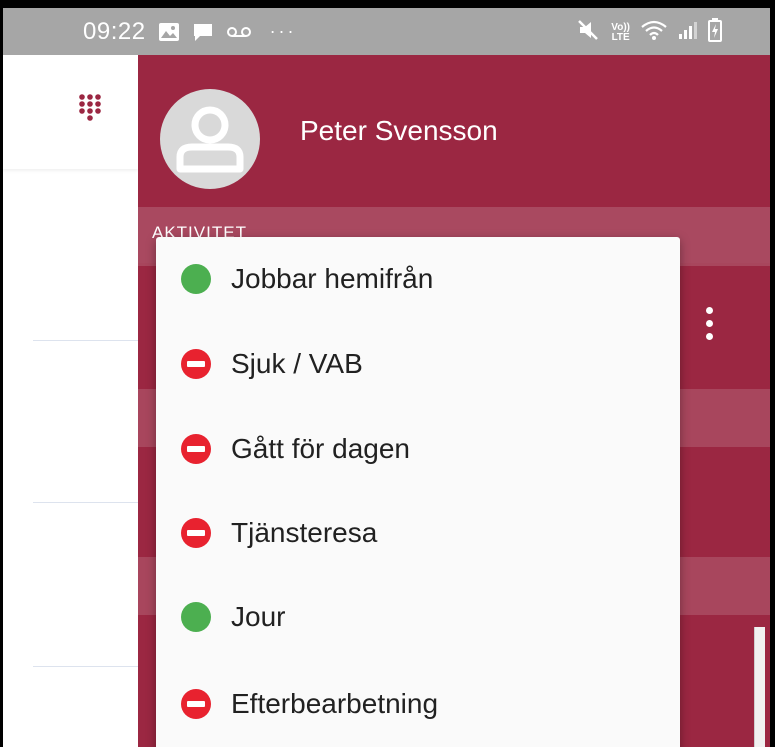 This screenshot has width=775, height=747. Describe the element at coordinates (386, 31) in the screenshot. I see `status-bar: 09:22 ··· Vo)) LTE` at that location.